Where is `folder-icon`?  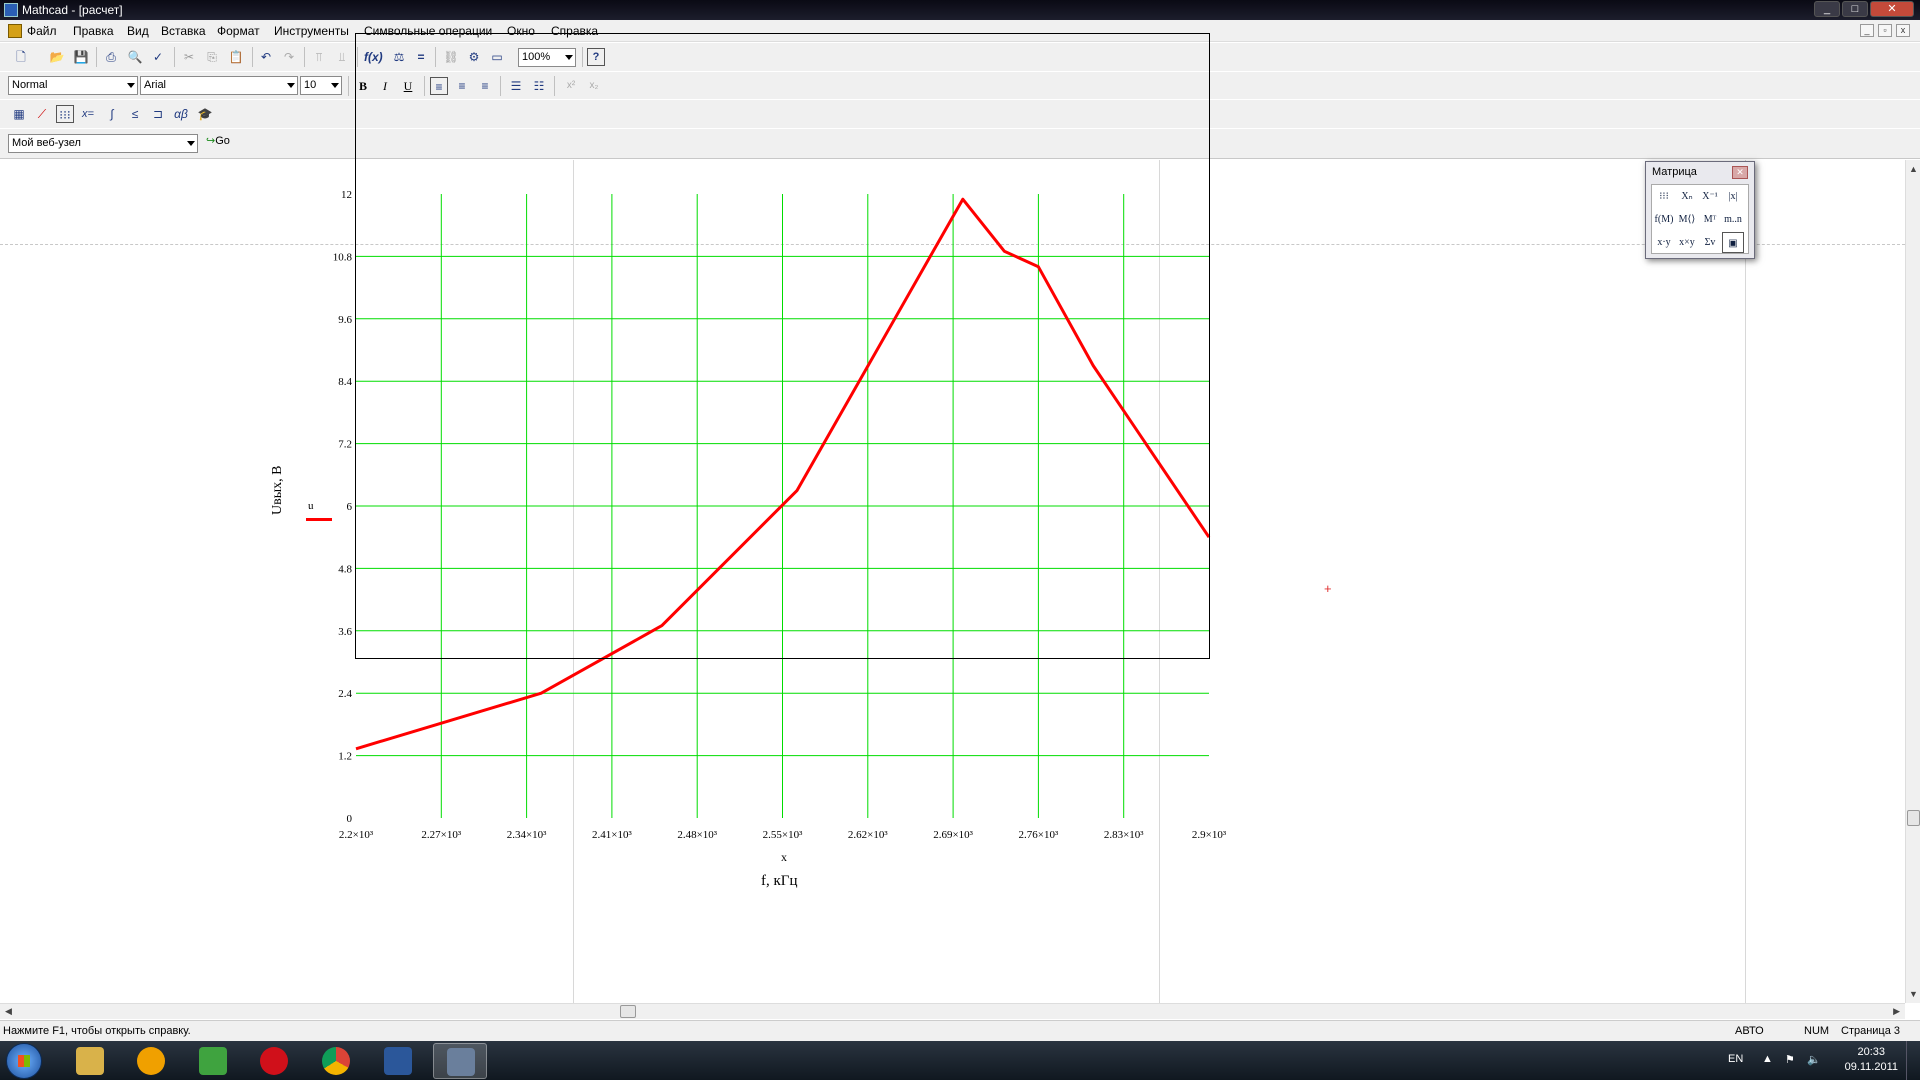
folder-icon is located at coordinates (90, 1061).